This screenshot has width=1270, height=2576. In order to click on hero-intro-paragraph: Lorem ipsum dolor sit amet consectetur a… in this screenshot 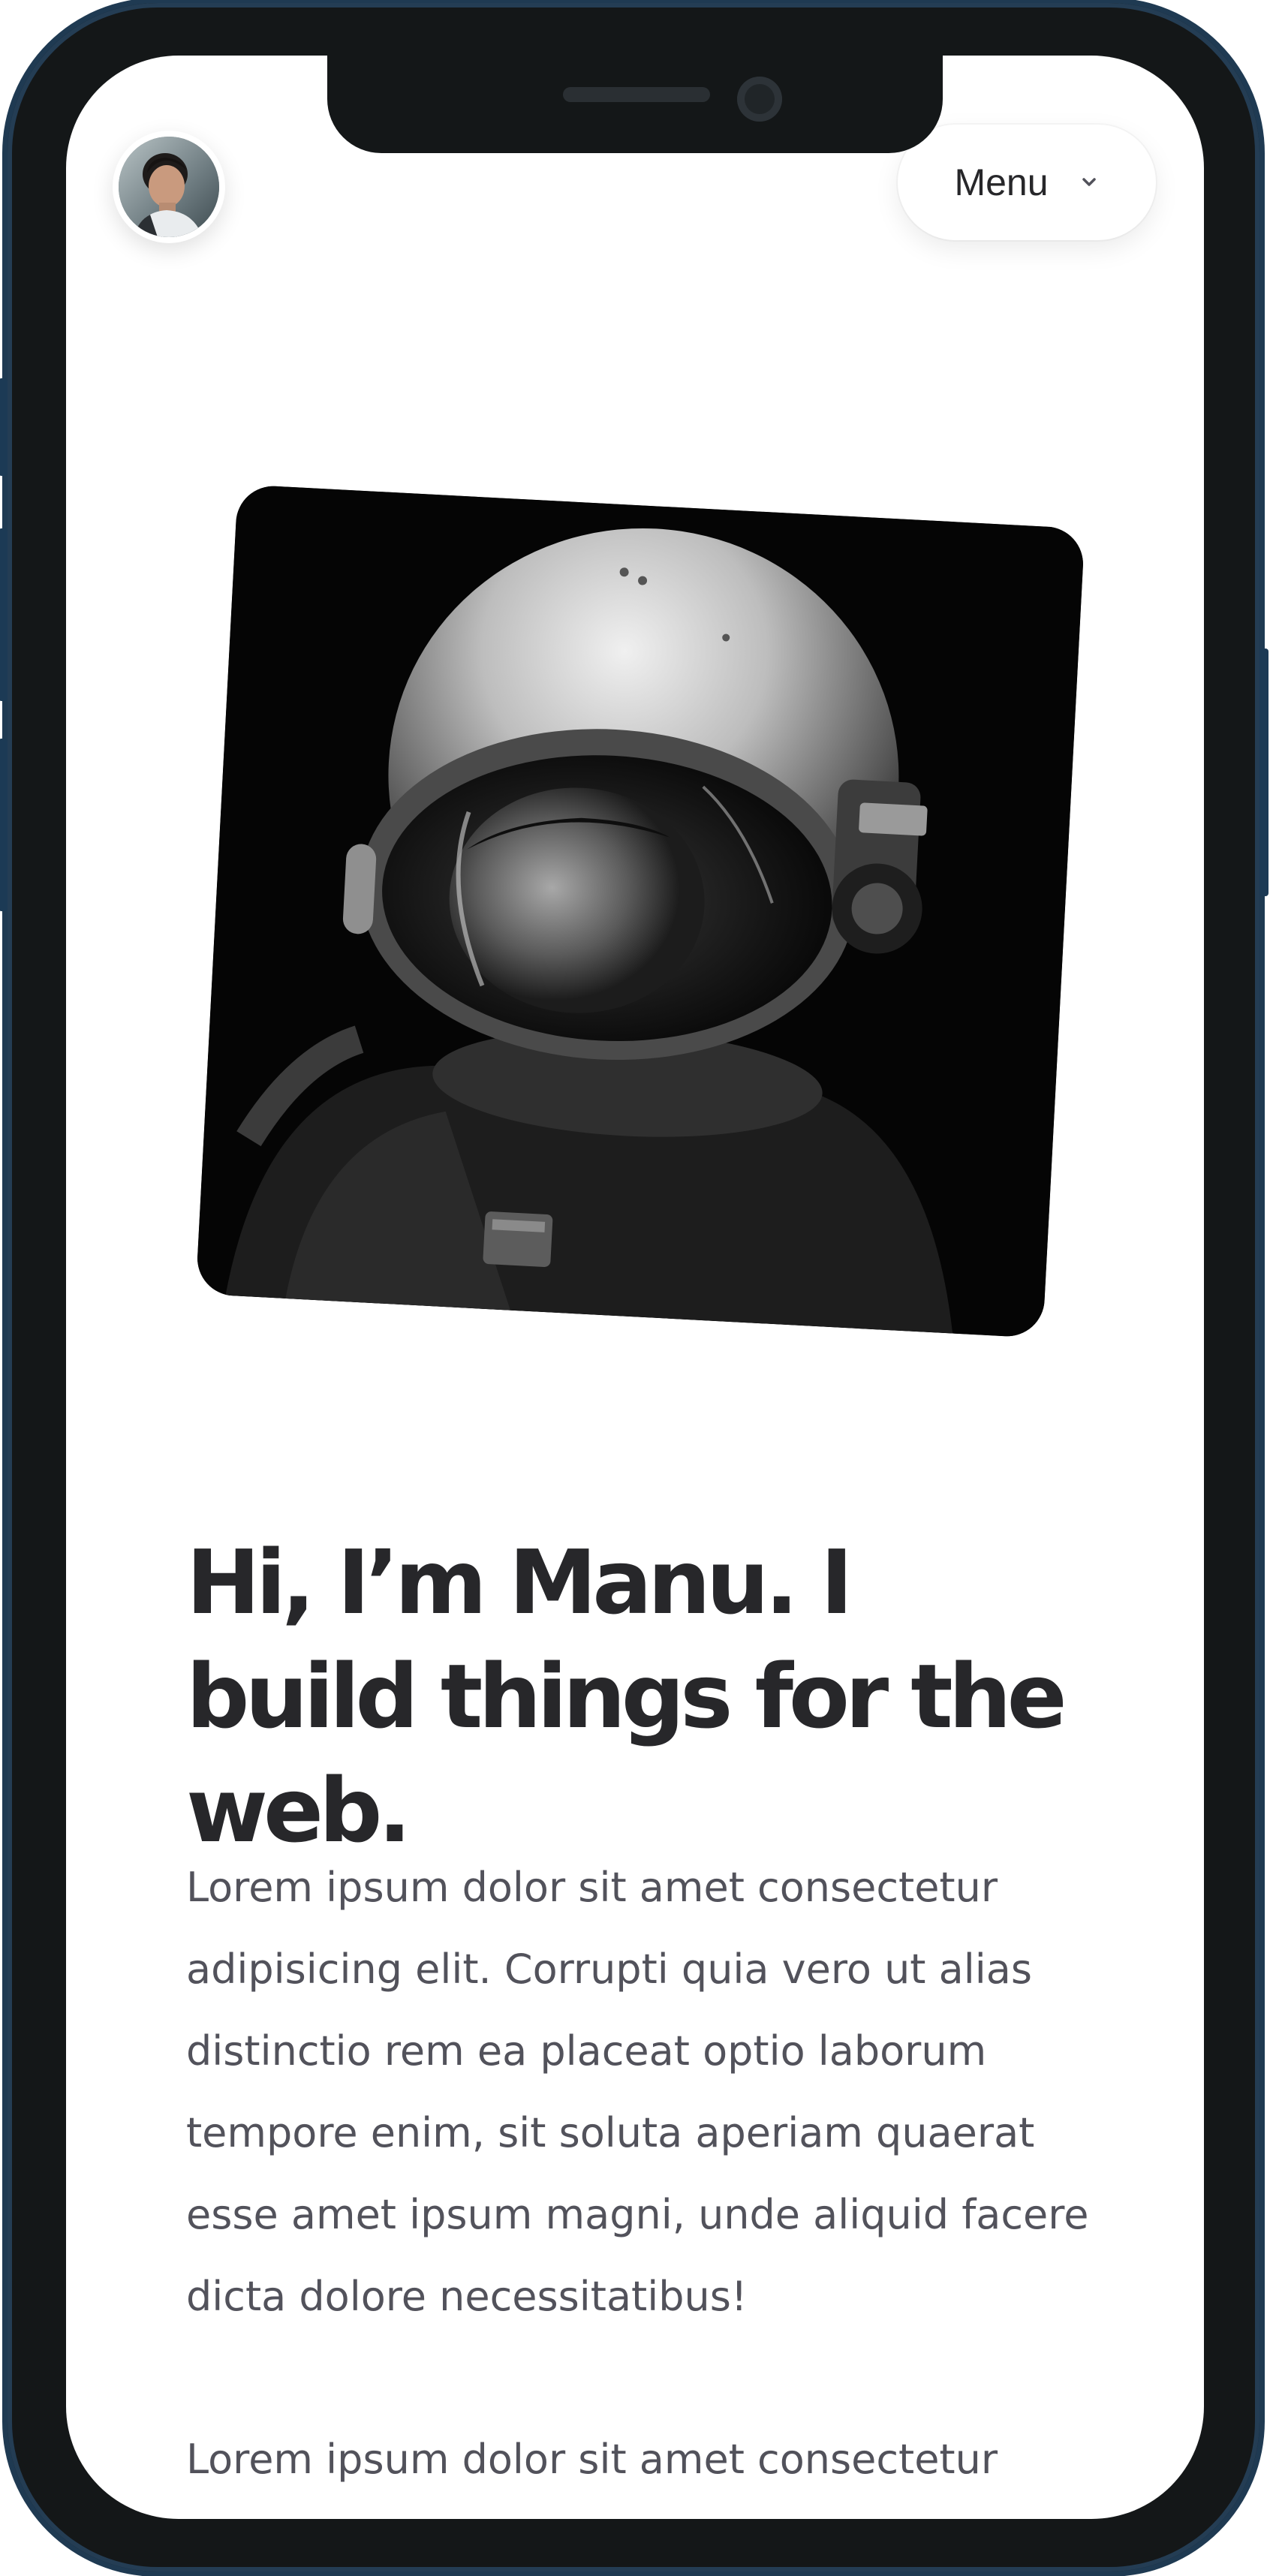, I will do `click(637, 2092)`.